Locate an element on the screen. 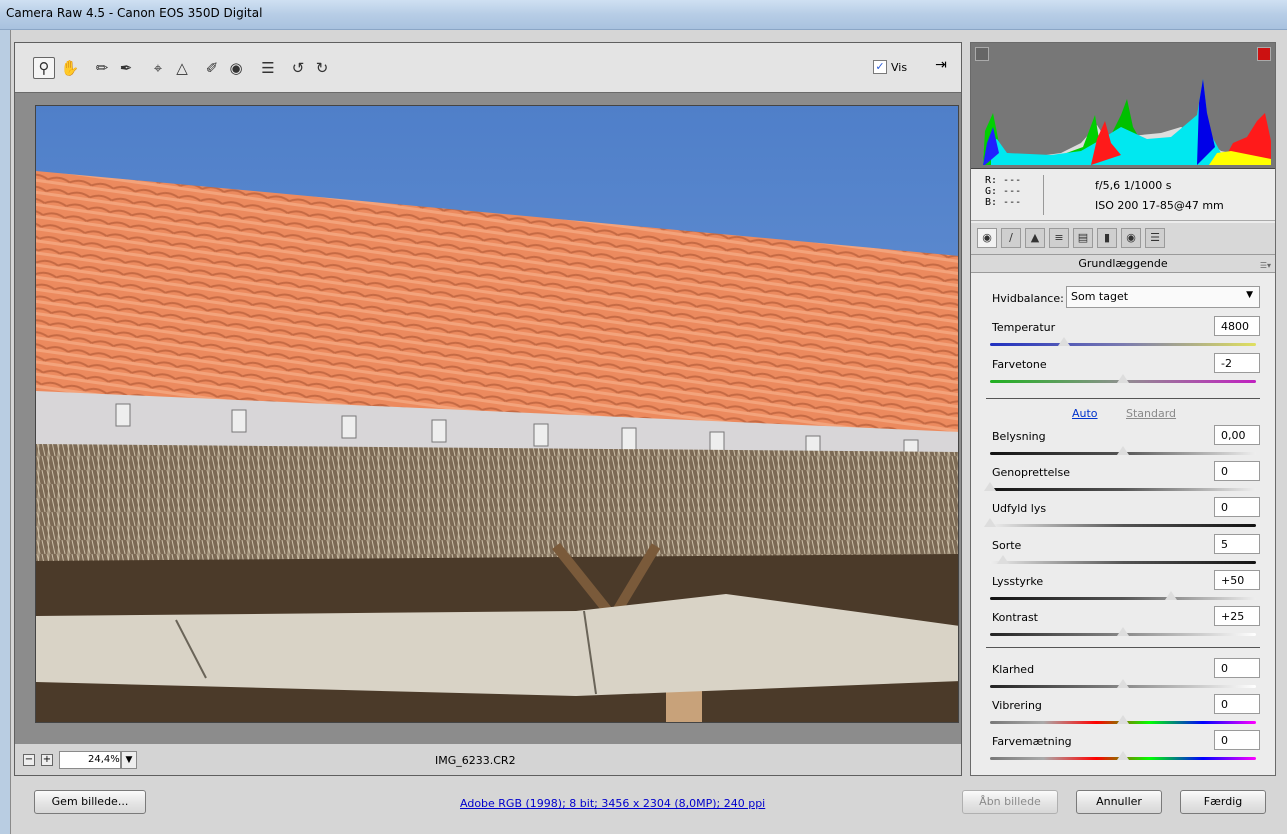 This screenshot has width=1287, height=834. slider-farvetone: Farvetone -2 is located at coordinates (1124, 373).